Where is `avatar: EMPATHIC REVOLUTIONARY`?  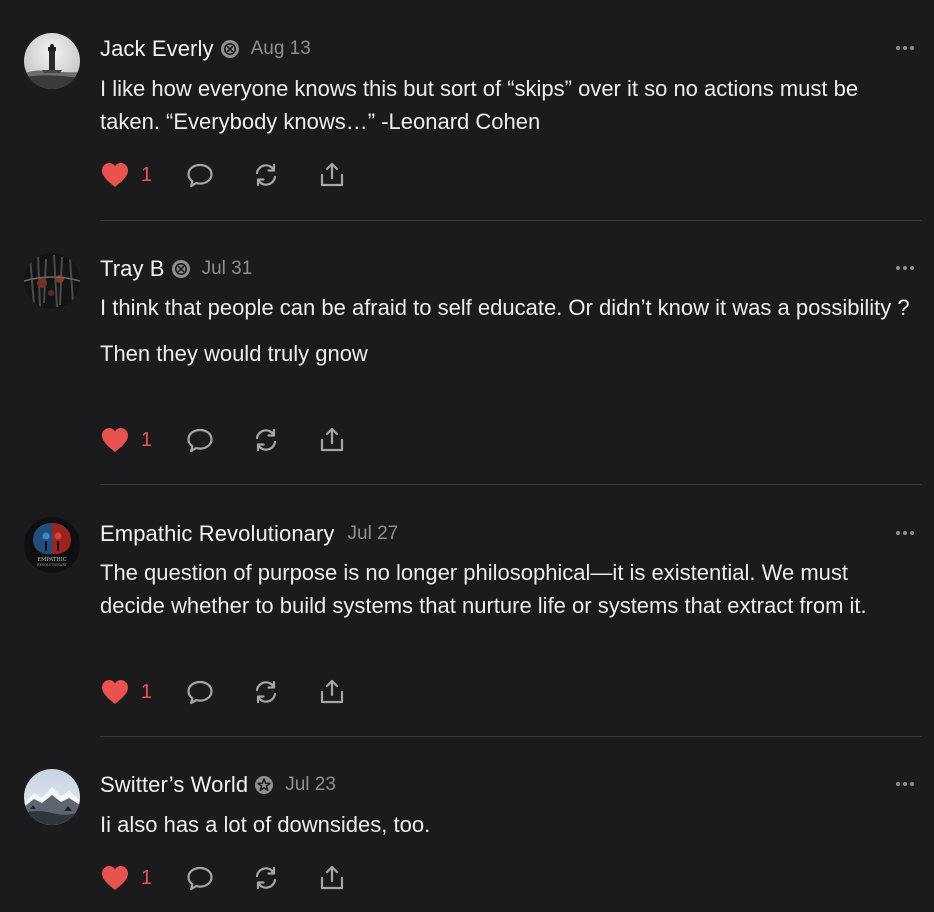
avatar: EMPATHIC REVOLUTIONARY is located at coordinates (52, 545).